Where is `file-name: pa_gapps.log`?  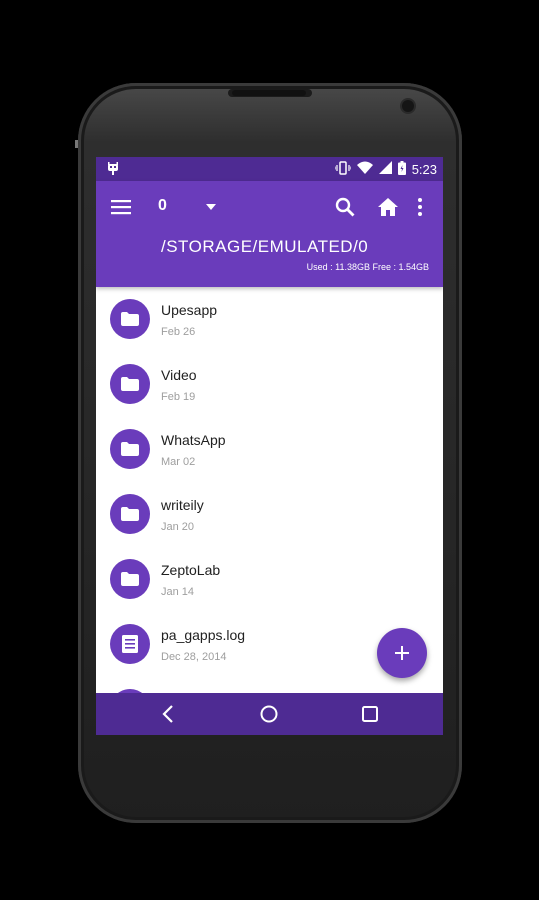 file-name: pa_gapps.log is located at coordinates (203, 635).